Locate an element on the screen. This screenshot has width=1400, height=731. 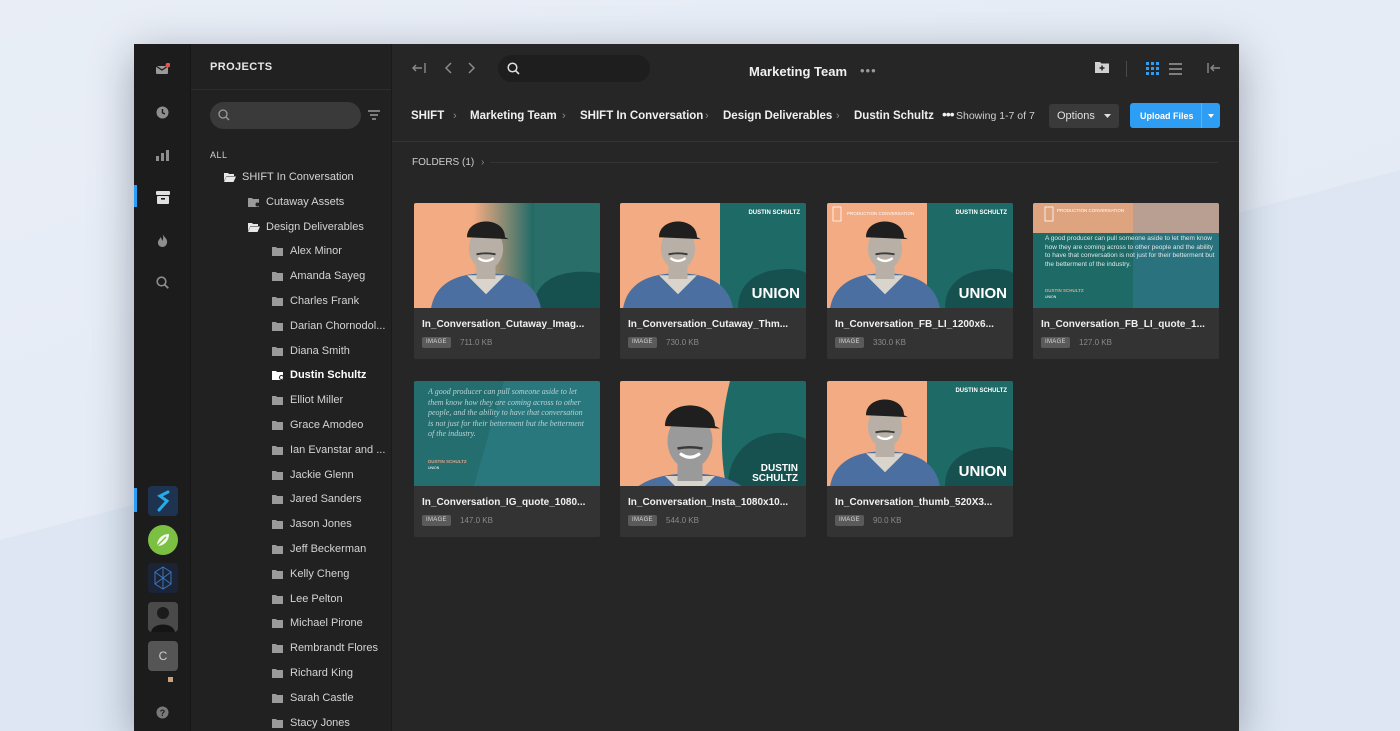
file-thumbnail is located at coordinates (507, 255).